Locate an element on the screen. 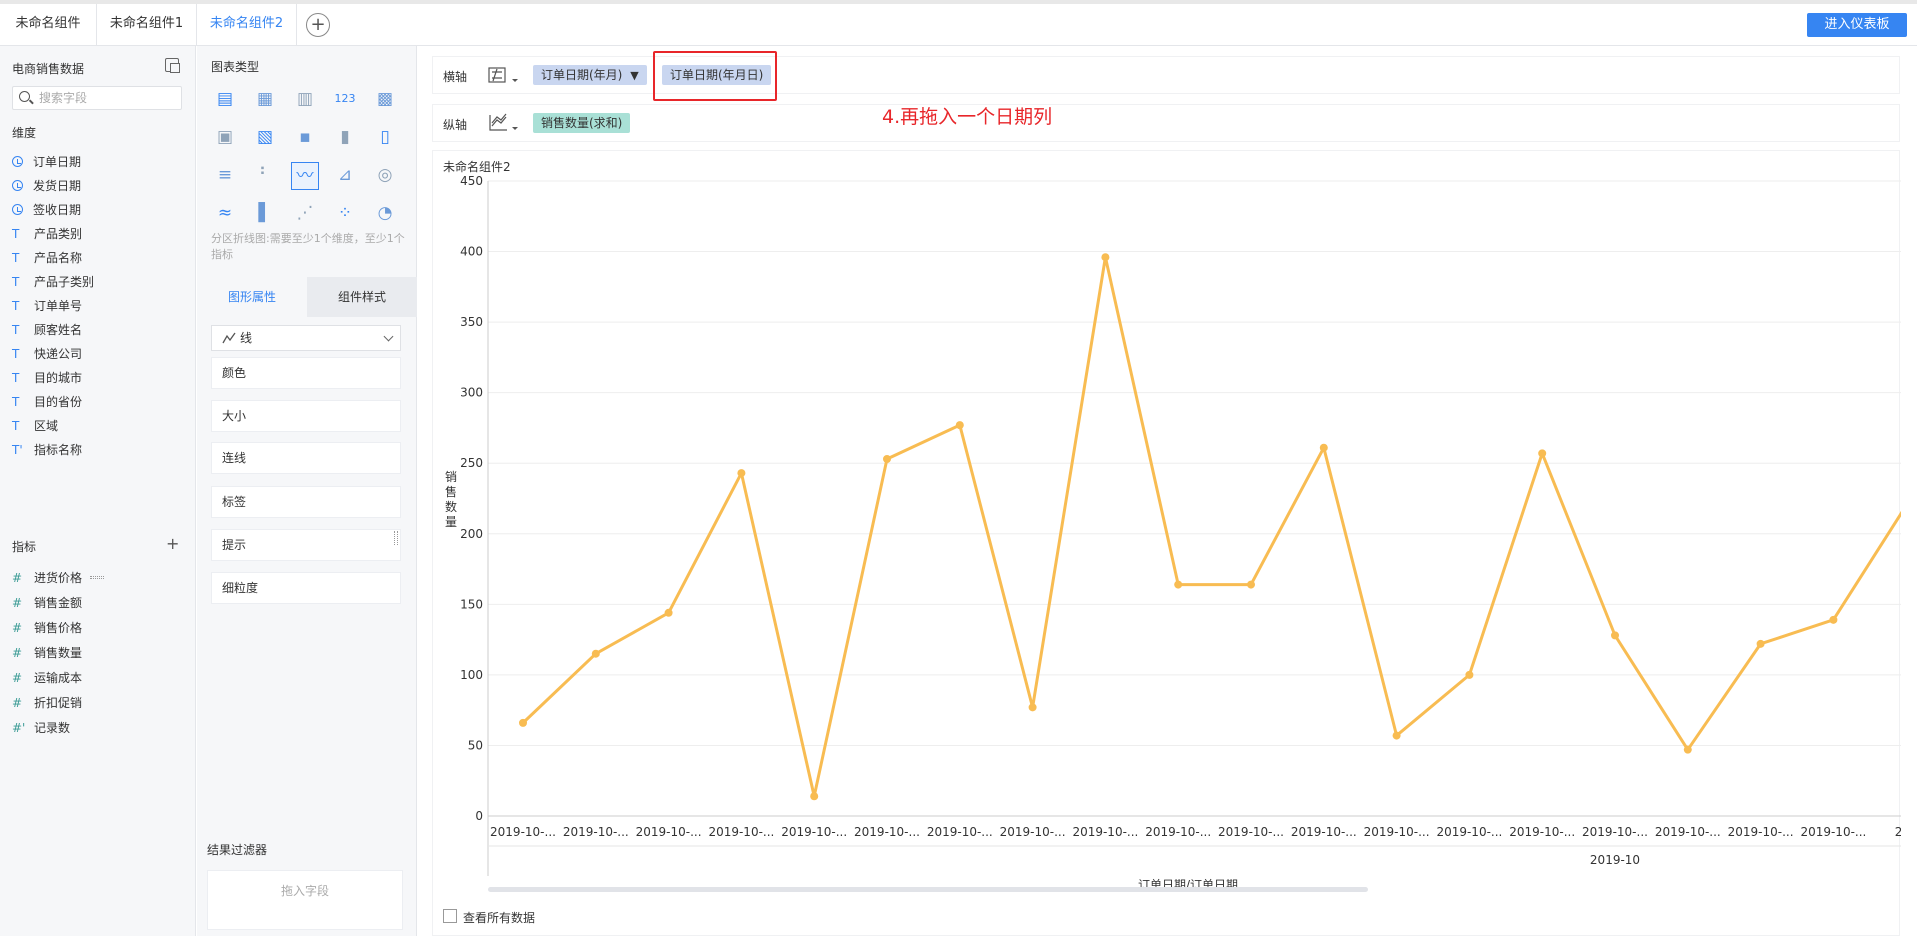 This screenshot has height=936, width=1917. tab-component-style: 组件样式 is located at coordinates (362, 297).